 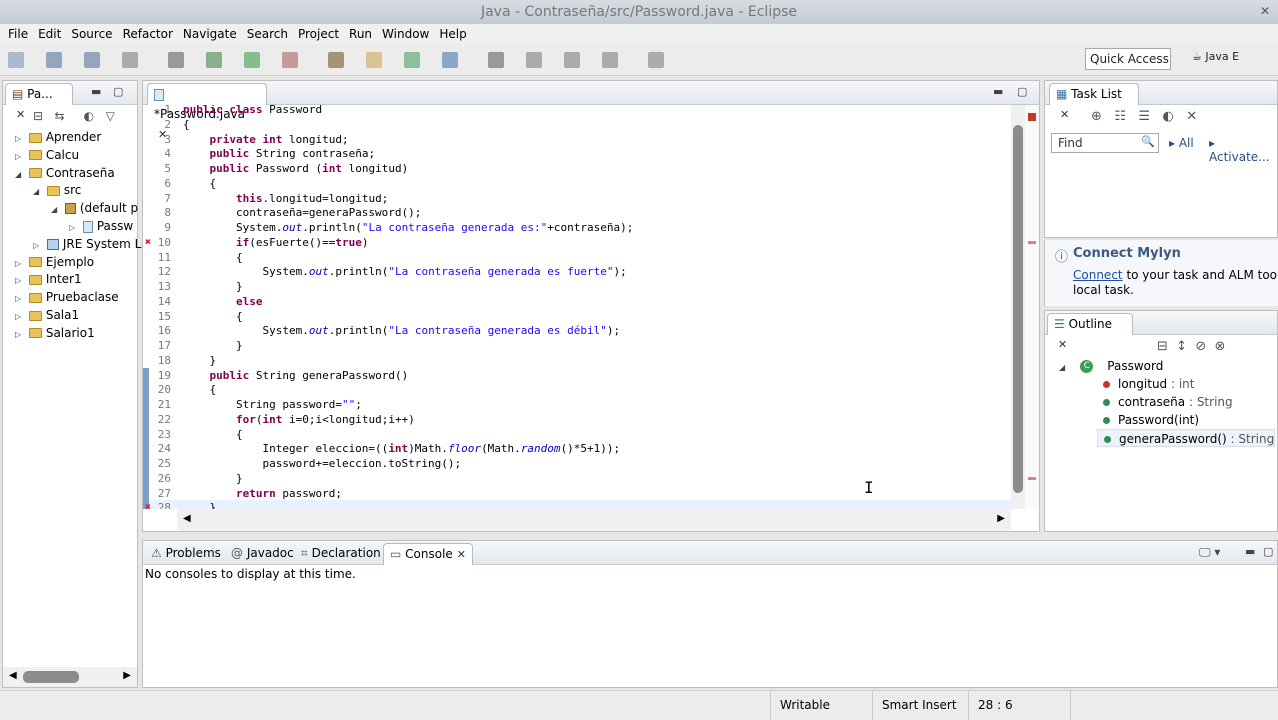 What do you see at coordinates (1191, 116) in the screenshot?
I see `hide-completed-icon: ✕` at bounding box center [1191, 116].